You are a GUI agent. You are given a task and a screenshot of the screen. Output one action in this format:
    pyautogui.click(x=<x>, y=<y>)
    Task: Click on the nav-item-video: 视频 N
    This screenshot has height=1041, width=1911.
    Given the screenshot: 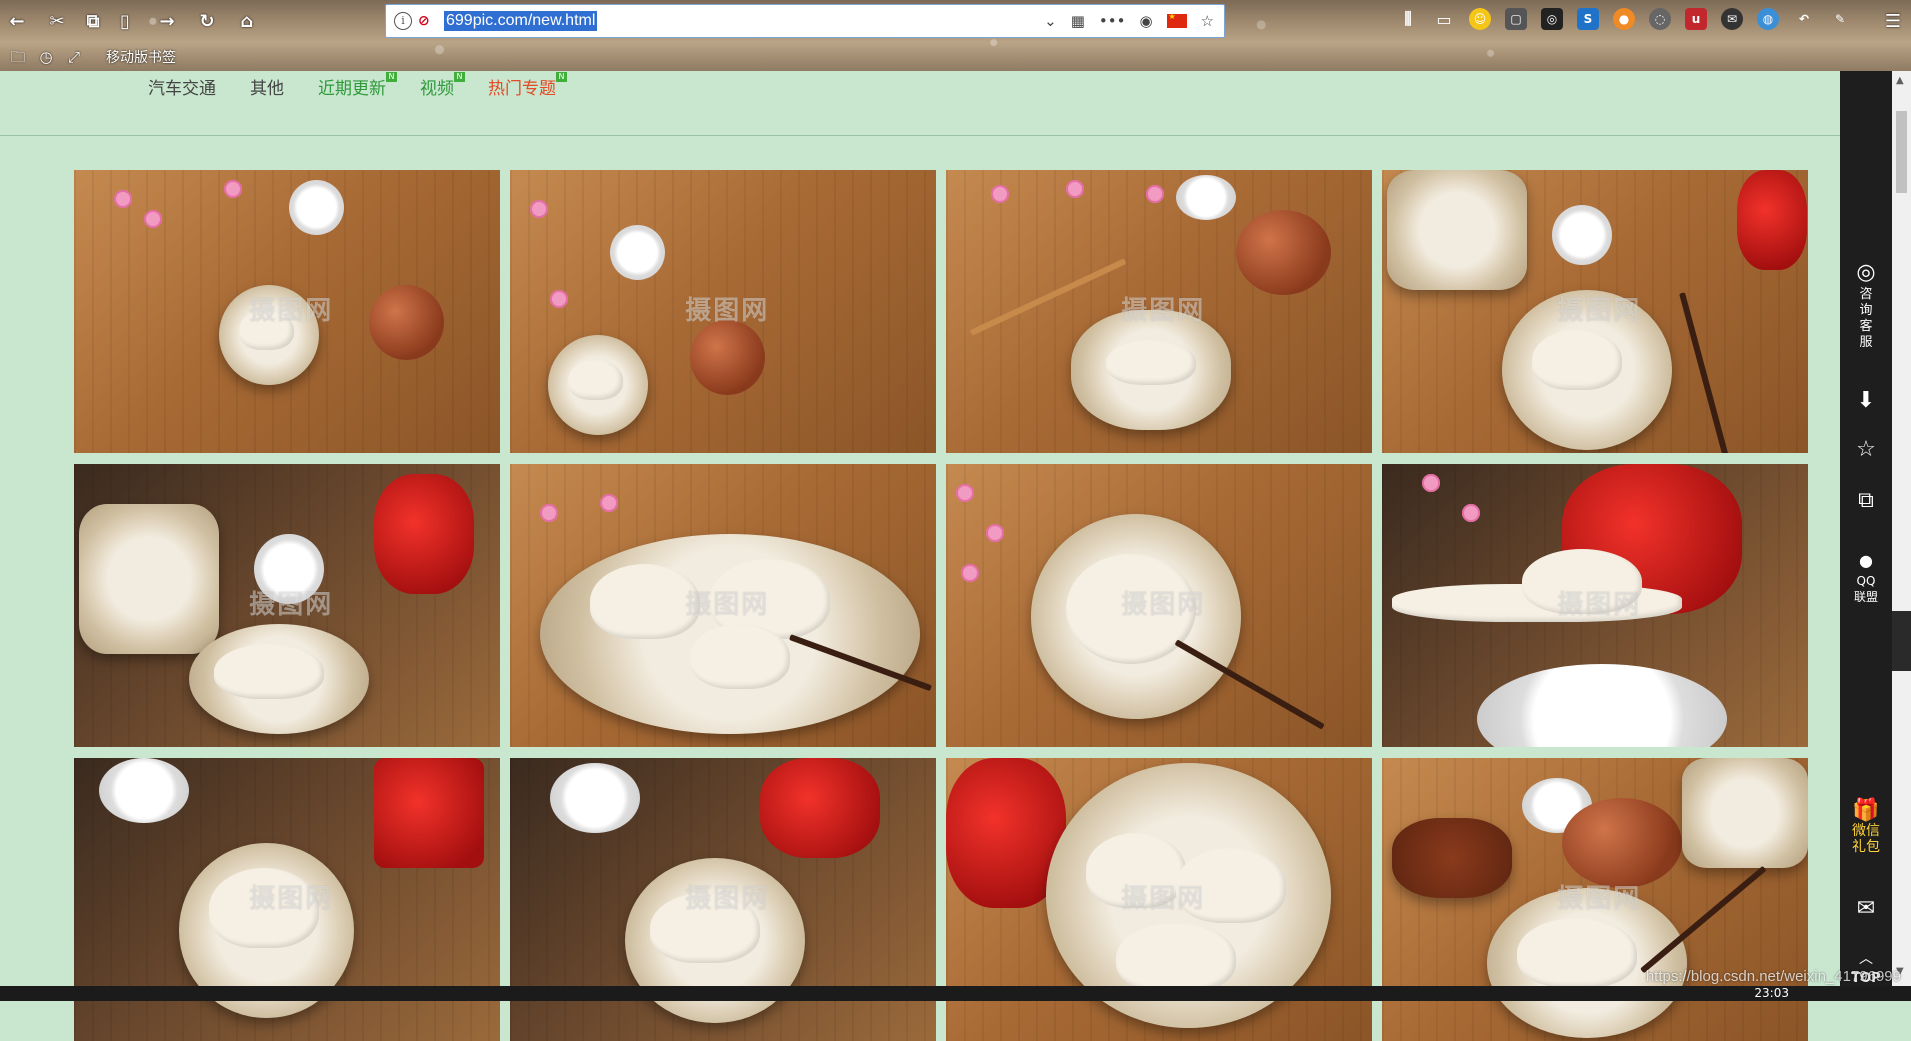 What is the action you would take?
    pyautogui.click(x=442, y=85)
    